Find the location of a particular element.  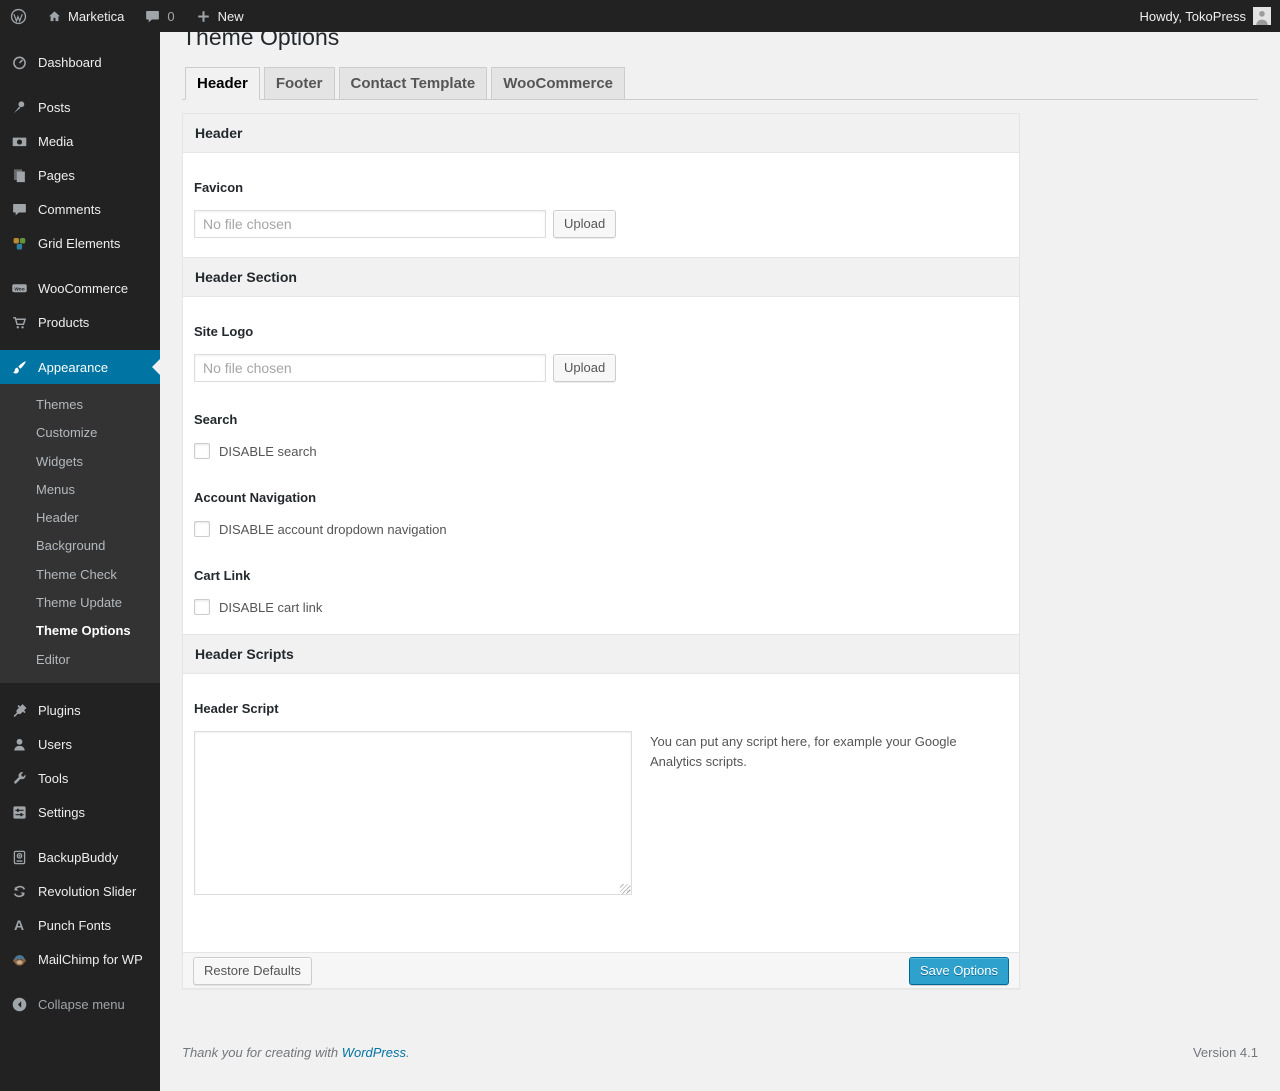

new-label: New is located at coordinates (230, 16).